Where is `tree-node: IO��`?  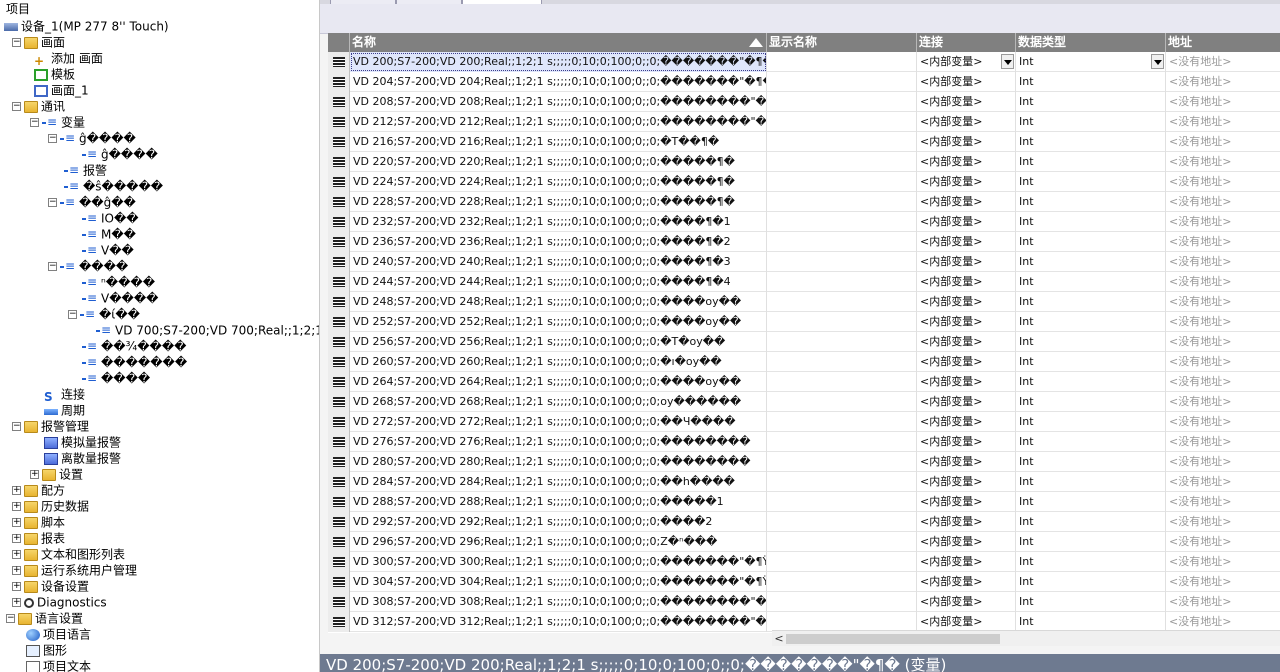
tree-node: IO�� is located at coordinates (110, 218).